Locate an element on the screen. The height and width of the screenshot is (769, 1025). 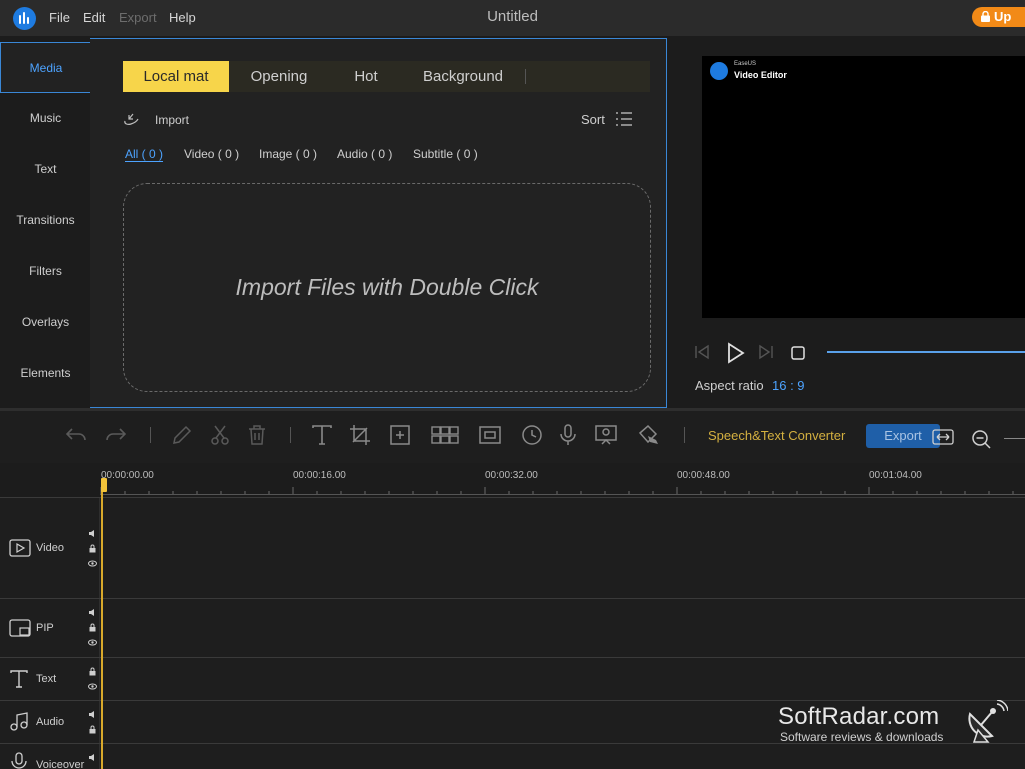
track-header: Video is located at coordinates (50, 548).